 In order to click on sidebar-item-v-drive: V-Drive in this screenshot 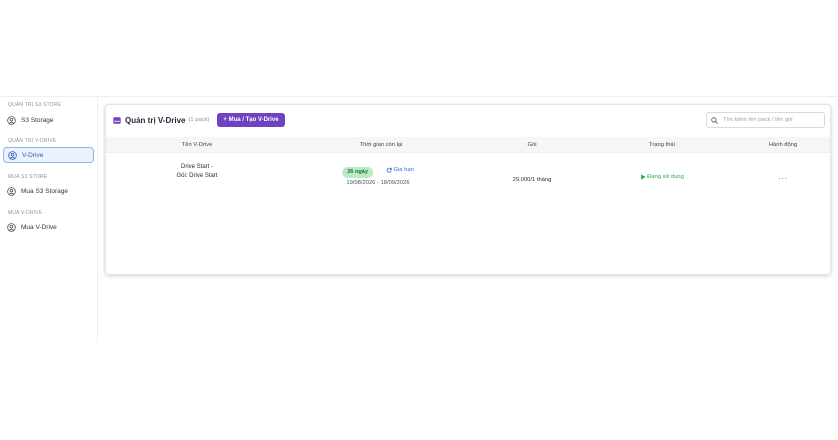, I will do `click(48, 155)`.